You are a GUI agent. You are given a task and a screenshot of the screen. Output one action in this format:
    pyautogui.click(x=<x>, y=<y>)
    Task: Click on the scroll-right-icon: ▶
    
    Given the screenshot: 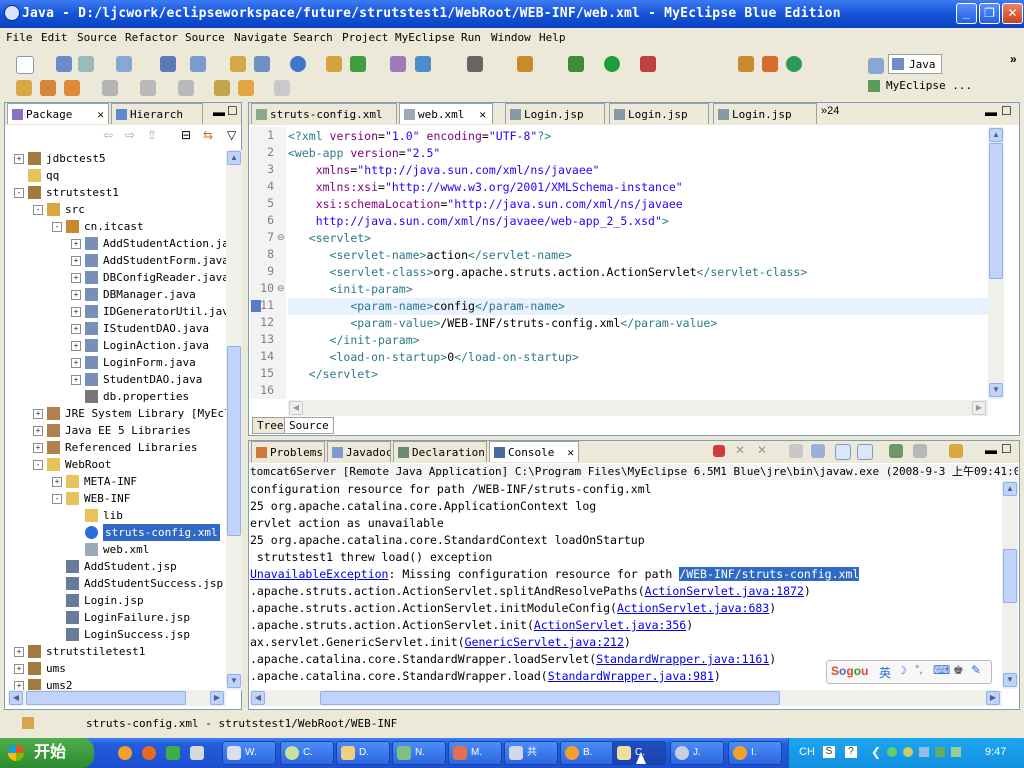 What is the action you would take?
    pyautogui.click(x=979, y=408)
    